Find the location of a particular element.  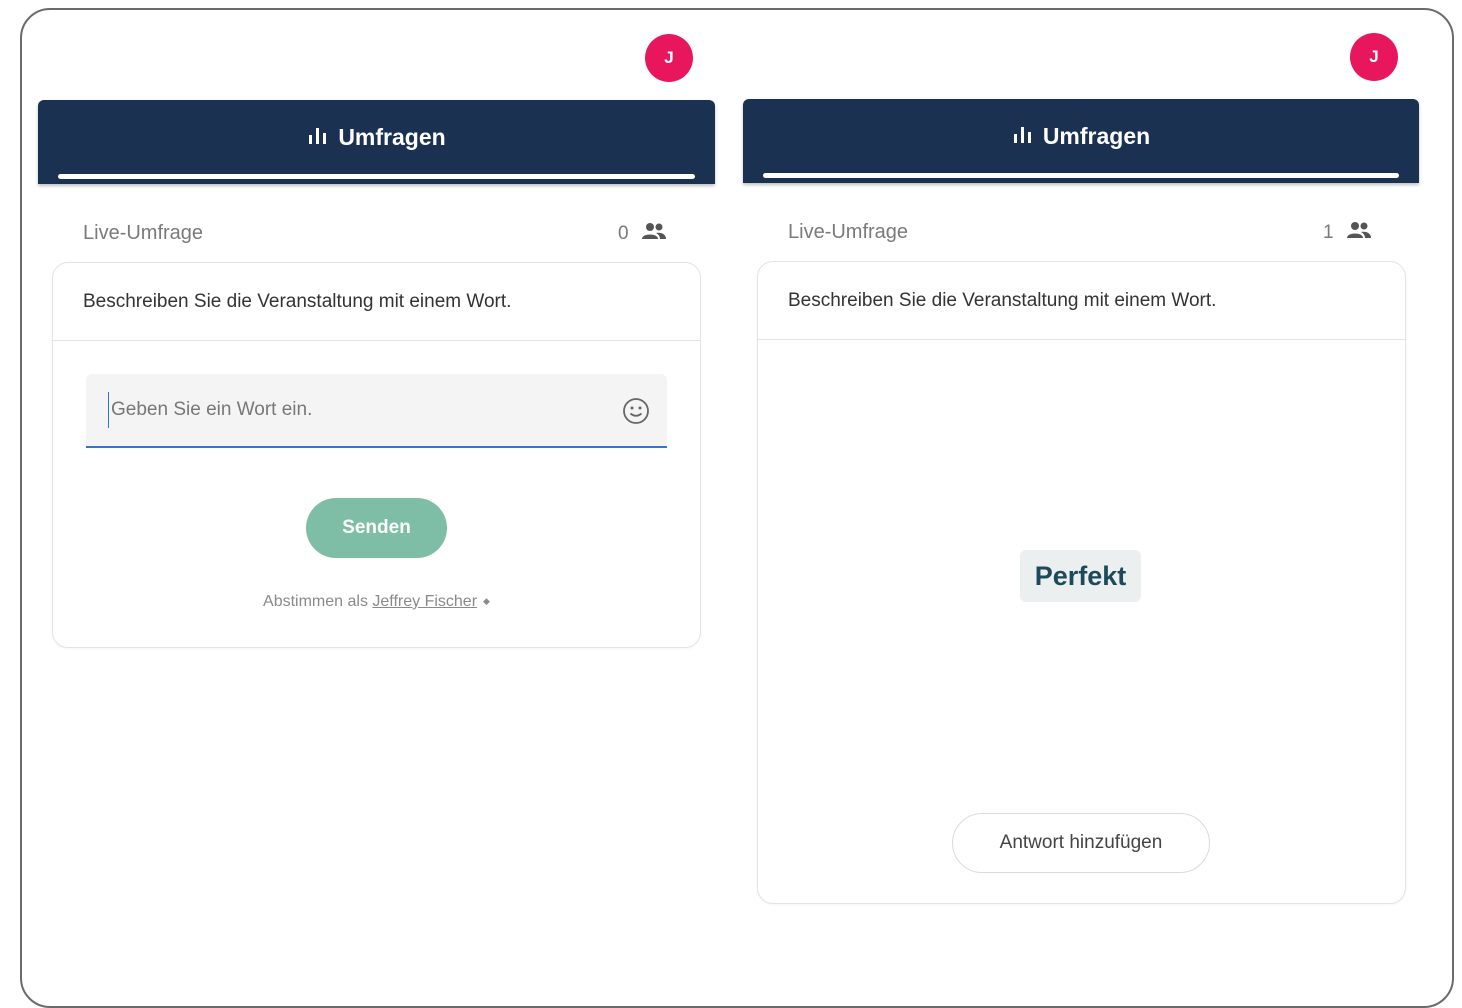

participant-count-value: 0 is located at coordinates (623, 233).